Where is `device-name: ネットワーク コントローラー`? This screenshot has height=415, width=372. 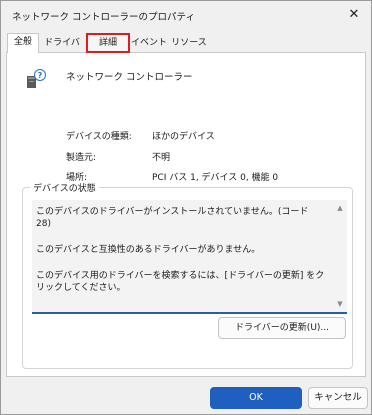
device-name: ネットワーク コントローラー is located at coordinates (129, 77).